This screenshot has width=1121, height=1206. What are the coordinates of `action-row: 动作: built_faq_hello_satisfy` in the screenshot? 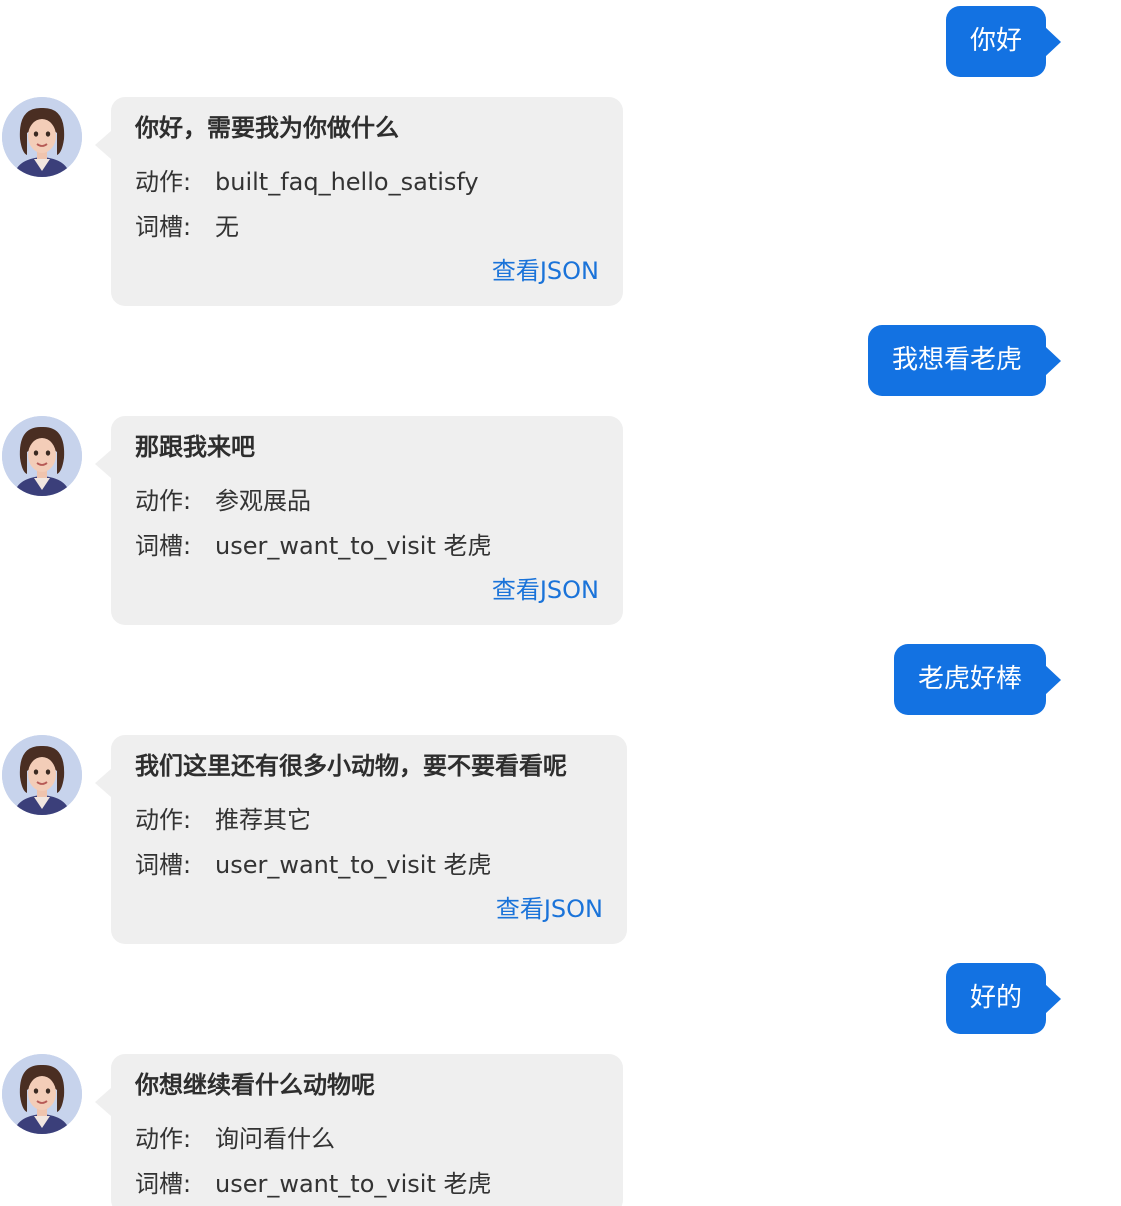 It's located at (367, 182).